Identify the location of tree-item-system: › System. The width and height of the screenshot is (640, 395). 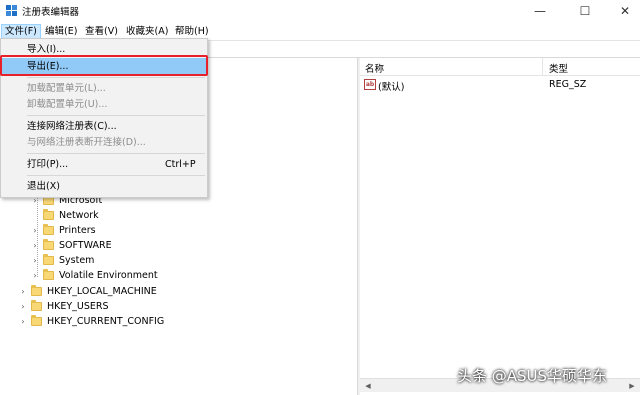
(62, 260).